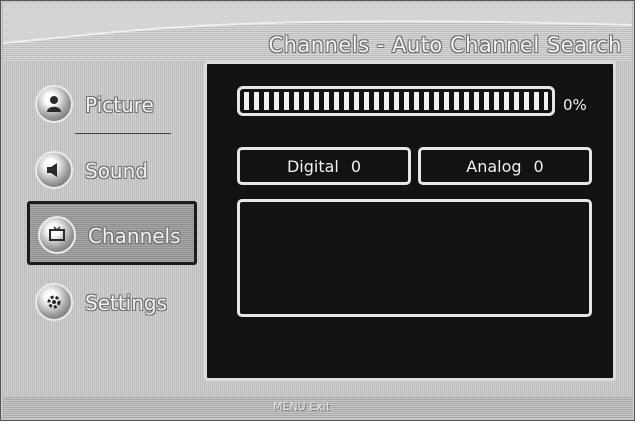 This screenshot has height=423, width=637. I want to click on tv-icon, so click(57, 235).